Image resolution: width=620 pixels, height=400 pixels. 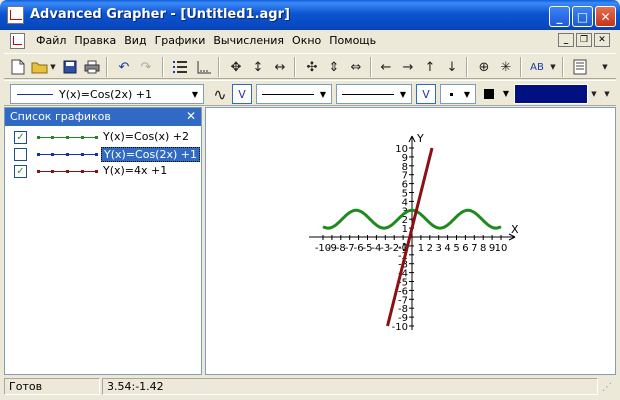 What do you see at coordinates (191, 116) in the screenshot?
I see `panel-close-icon: ✕` at bounding box center [191, 116].